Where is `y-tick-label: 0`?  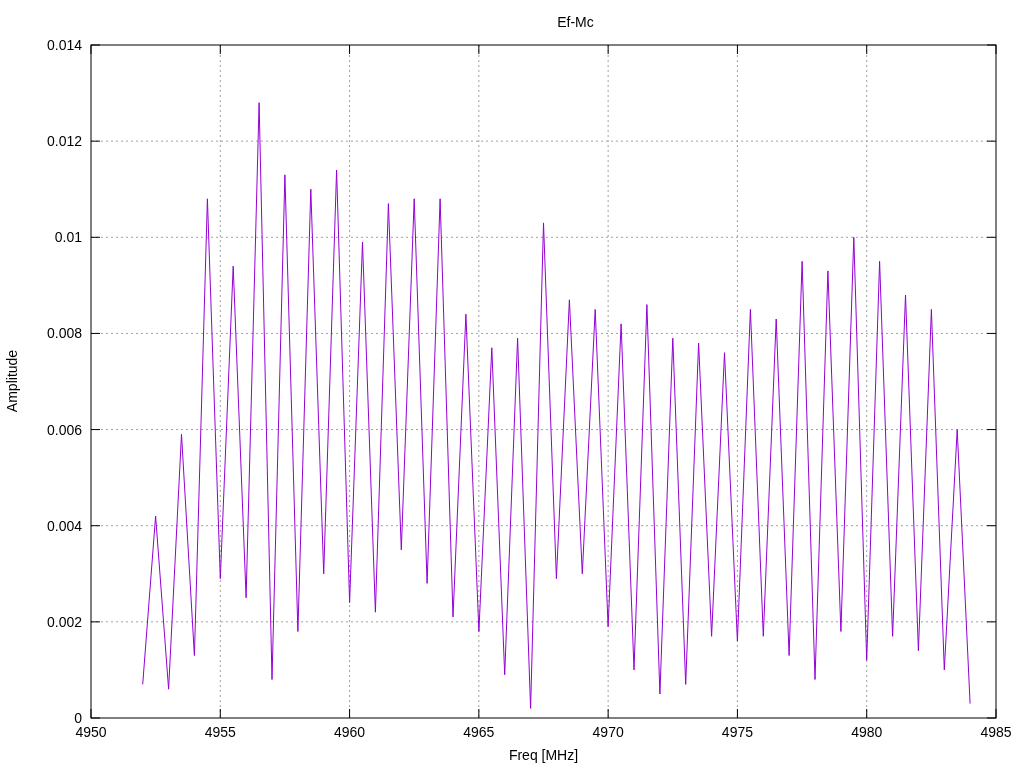
y-tick-label: 0 is located at coordinates (78, 718).